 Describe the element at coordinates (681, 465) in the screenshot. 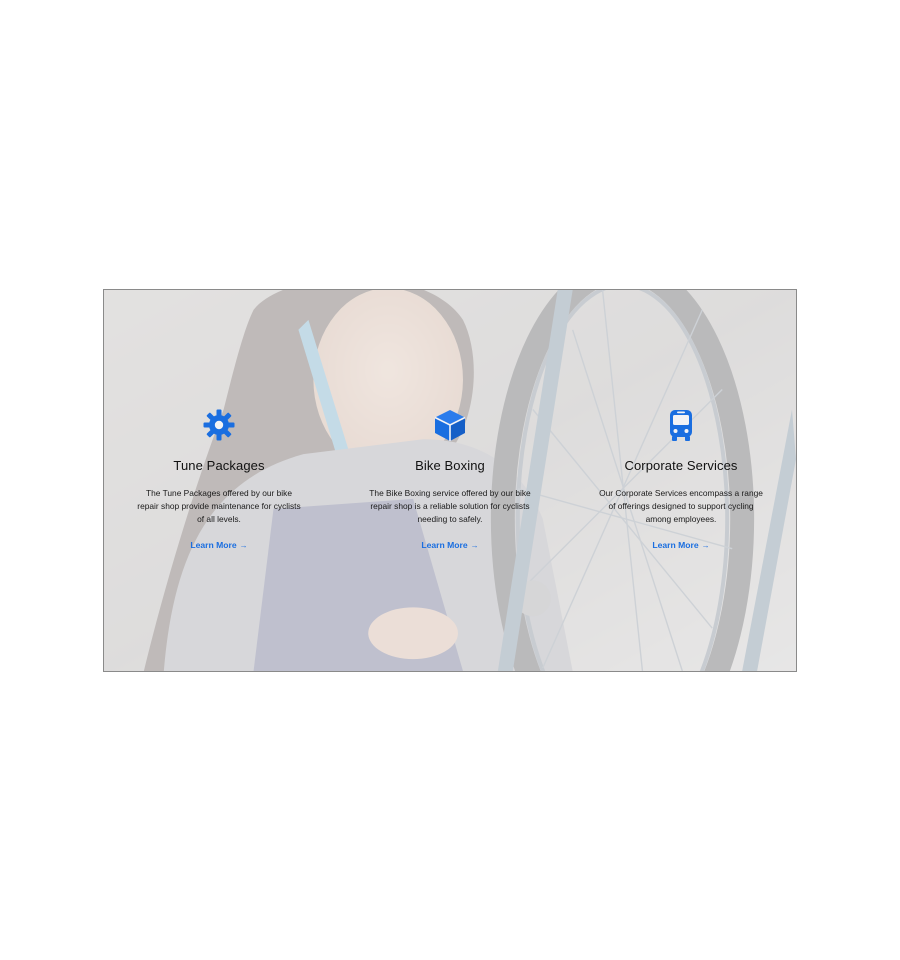

I see `card-title: Corporate Services` at that location.